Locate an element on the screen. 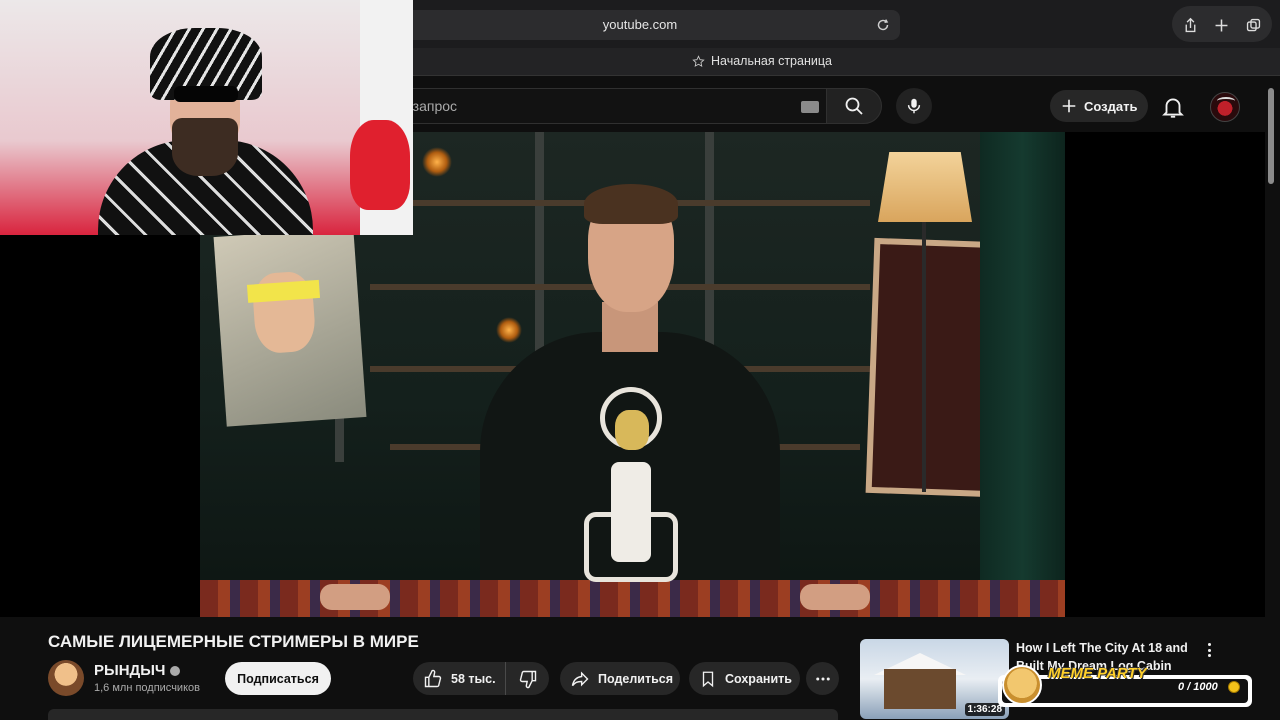 The width and height of the screenshot is (1280, 720). like-dislike-group: 58 тыс. is located at coordinates (481, 678).